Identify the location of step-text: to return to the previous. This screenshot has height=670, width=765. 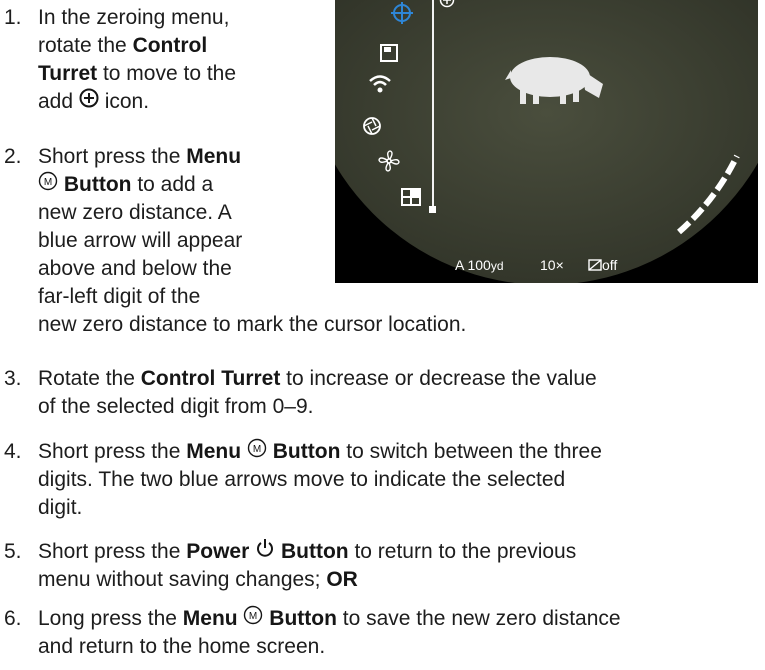
(462, 551).